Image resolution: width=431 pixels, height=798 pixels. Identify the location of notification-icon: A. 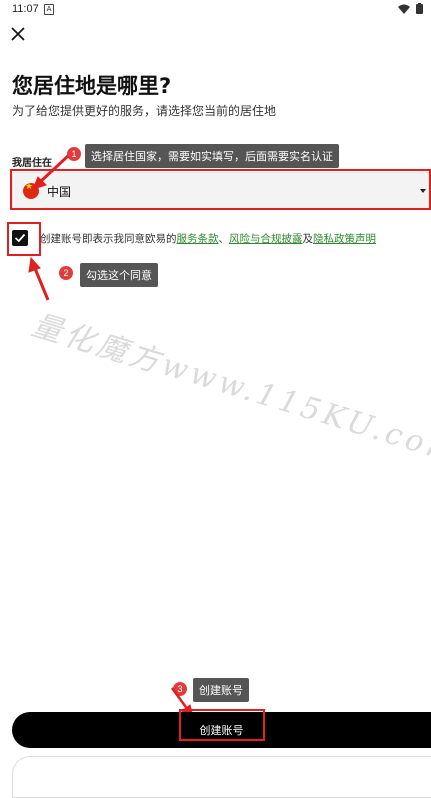
(49, 9).